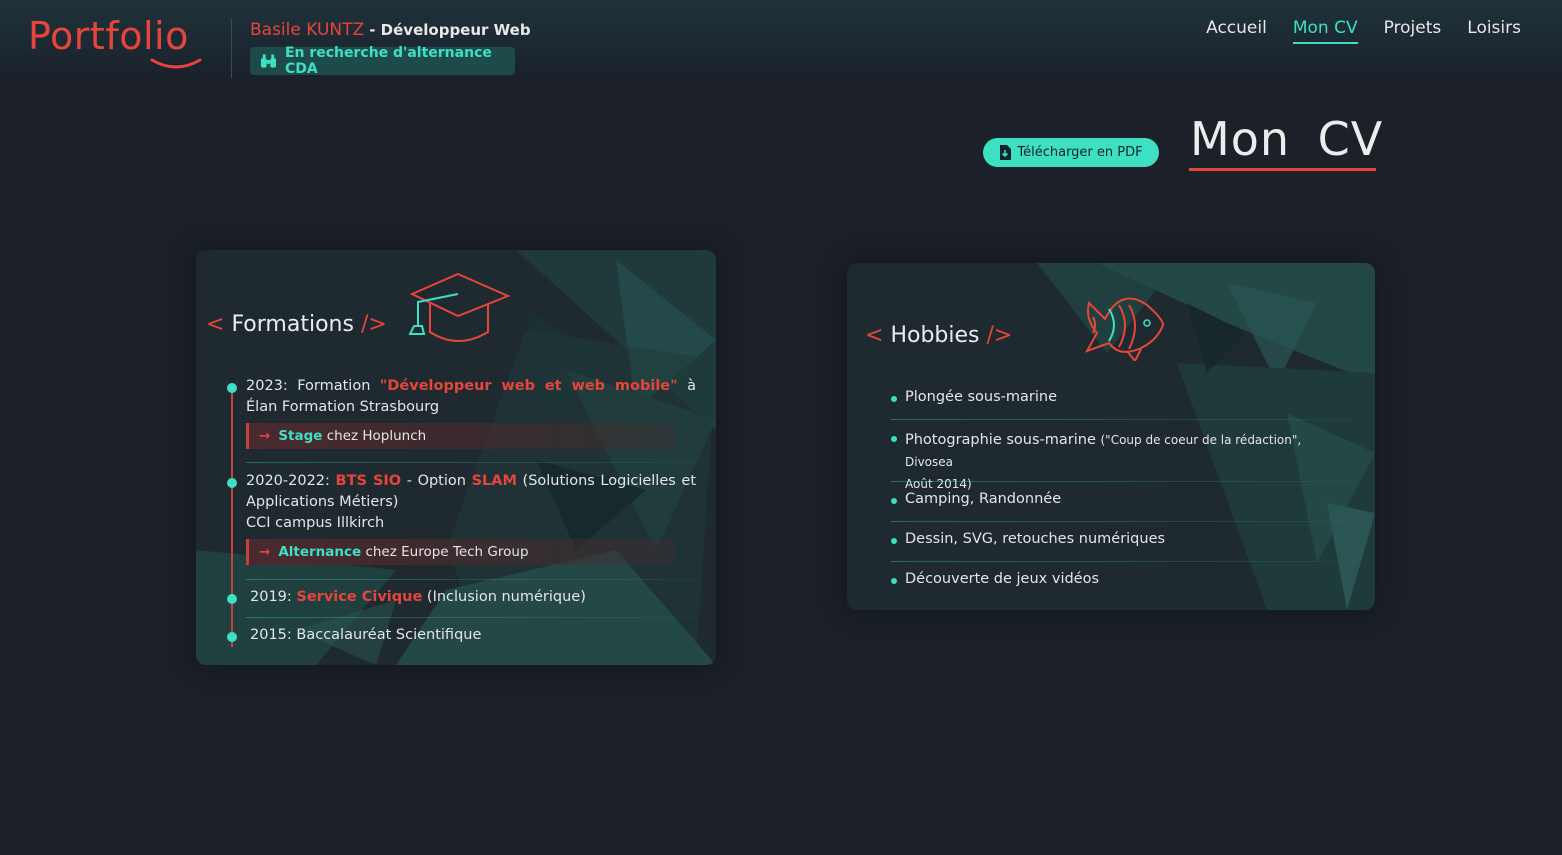 The height and width of the screenshot is (855, 1562). What do you see at coordinates (307, 30) in the screenshot?
I see `author-name: Basile KUNTZ` at bounding box center [307, 30].